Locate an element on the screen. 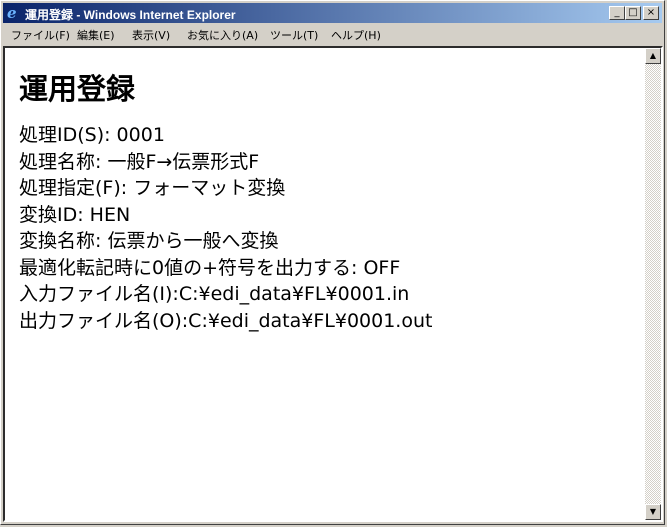 This screenshot has height=527, width=667. detail-process-name: 処理名称: 一般F→伝票形式F is located at coordinates (139, 161).